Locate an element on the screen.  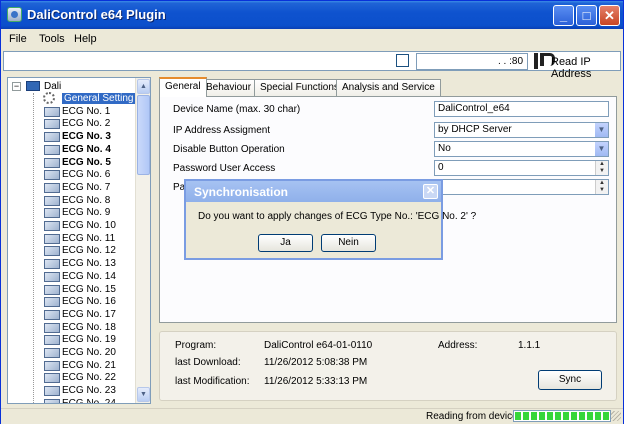
close-button: ✕ is located at coordinates (609, 15).